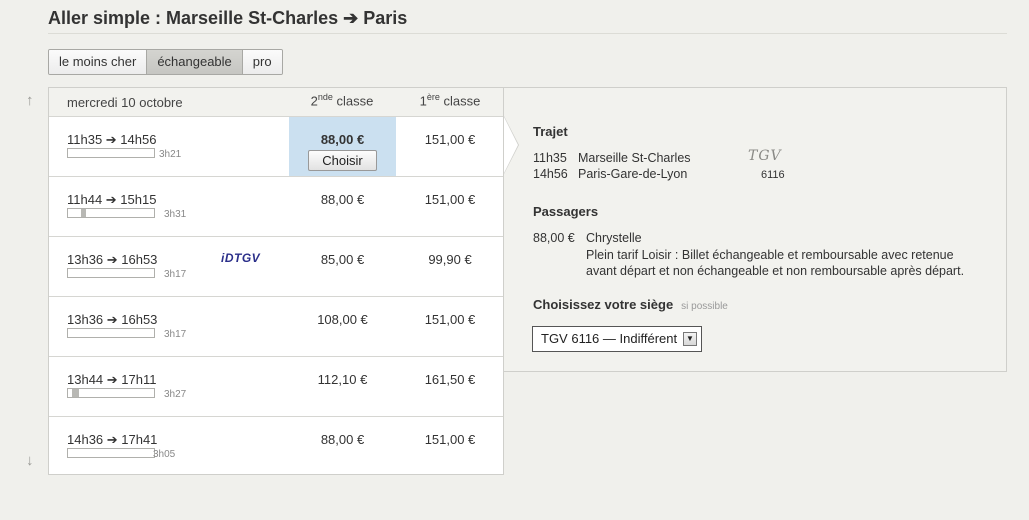  I want to click on train-row: 13h36 ➔ 16h53 3h17 108,00 € 151,00 €, so click(276, 327).